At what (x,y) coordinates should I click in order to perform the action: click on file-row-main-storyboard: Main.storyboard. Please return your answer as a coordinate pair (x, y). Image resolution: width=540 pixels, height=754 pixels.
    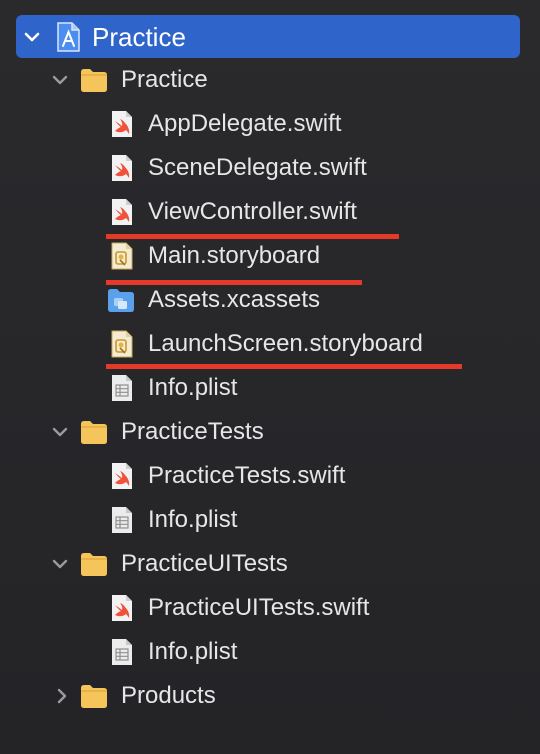
    Looking at the image, I should click on (270, 256).